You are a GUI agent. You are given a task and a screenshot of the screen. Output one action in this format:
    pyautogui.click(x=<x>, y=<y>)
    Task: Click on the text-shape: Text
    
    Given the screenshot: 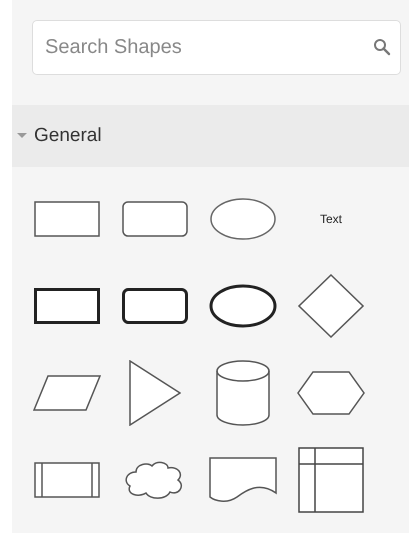 What is the action you would take?
    pyautogui.click(x=331, y=219)
    